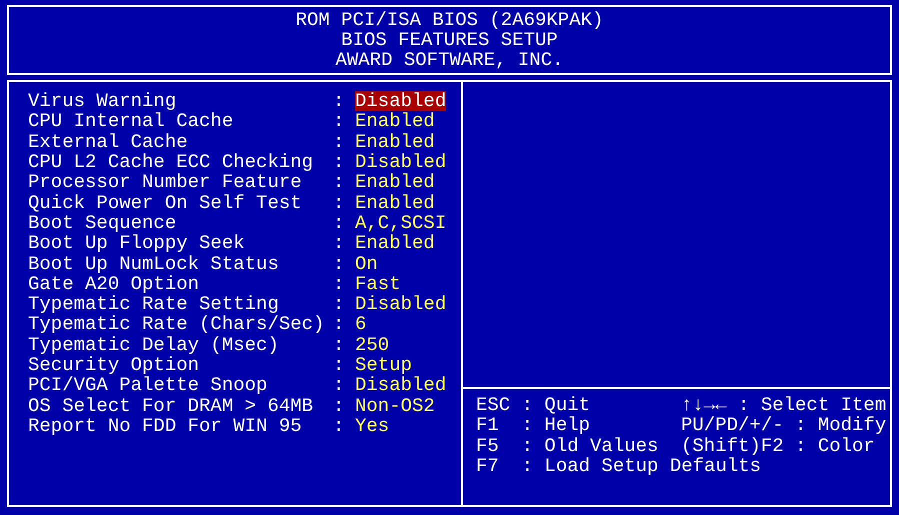 The height and width of the screenshot is (515, 899). What do you see at coordinates (372, 344) in the screenshot?
I see `setting-value: 250` at bounding box center [372, 344].